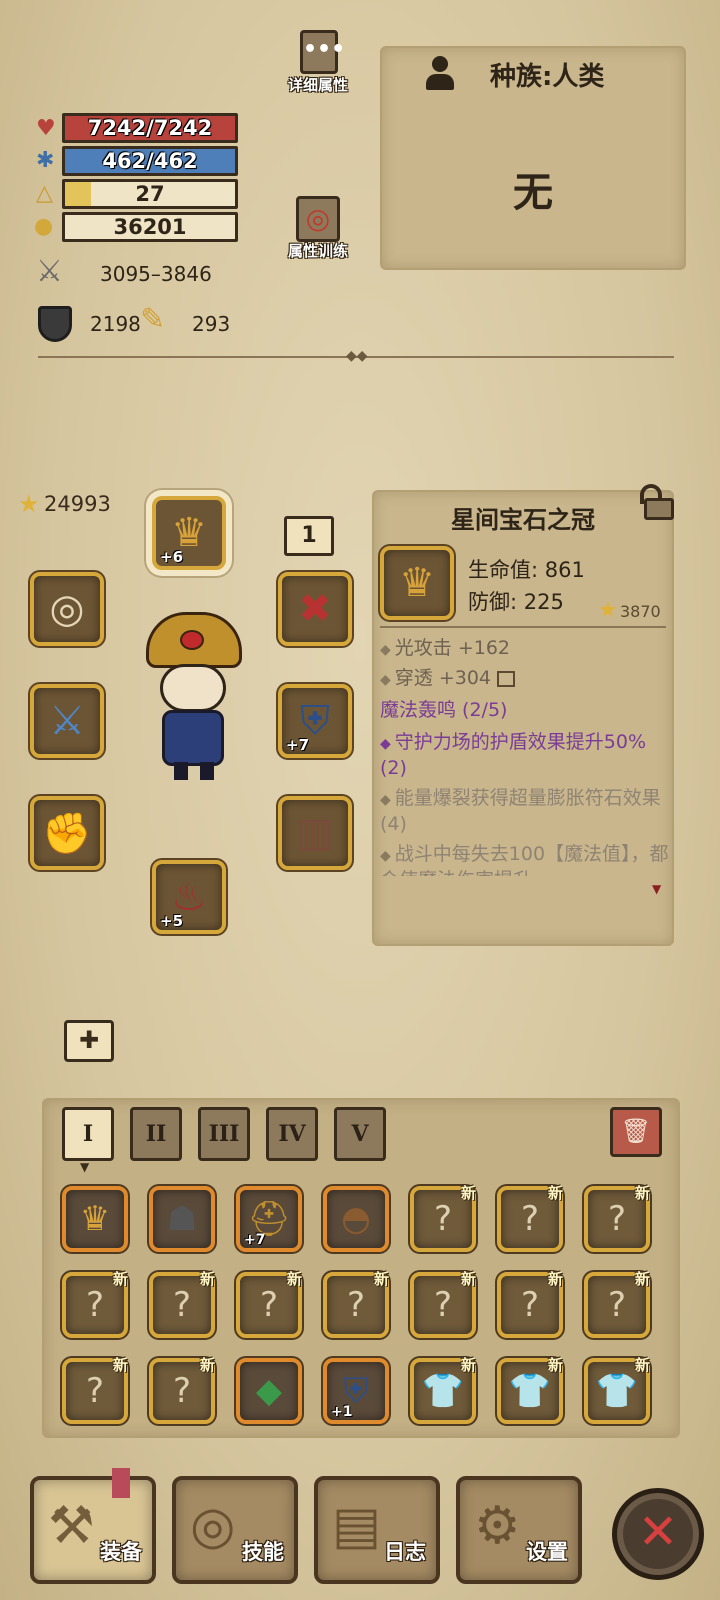  I want to click on nav-skill-button: ◎ 技能, so click(235, 1530).